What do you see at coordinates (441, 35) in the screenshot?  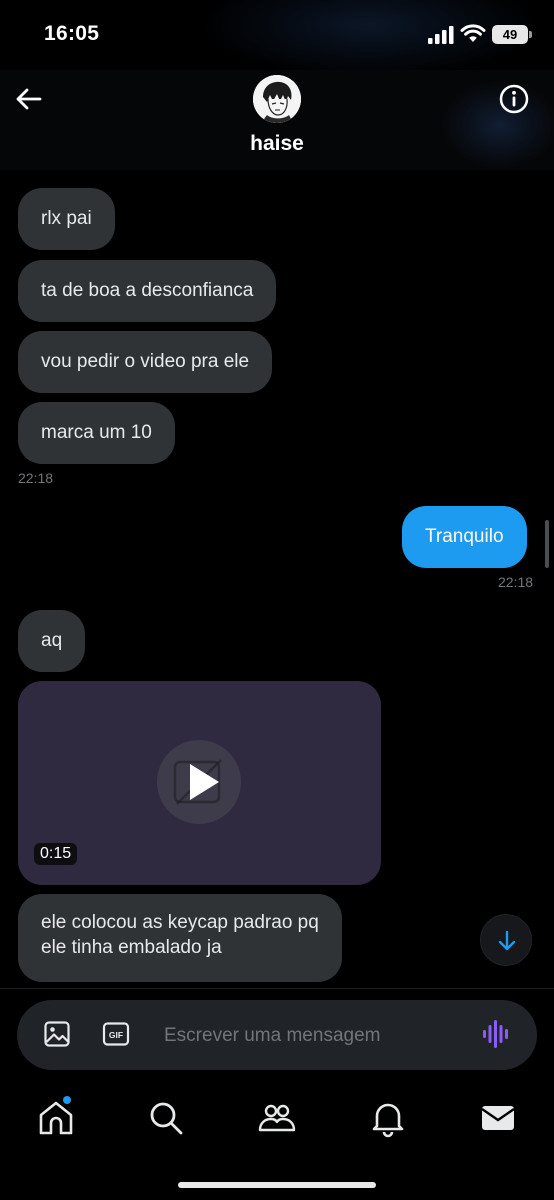 I see `cellular-signal-icon` at bounding box center [441, 35].